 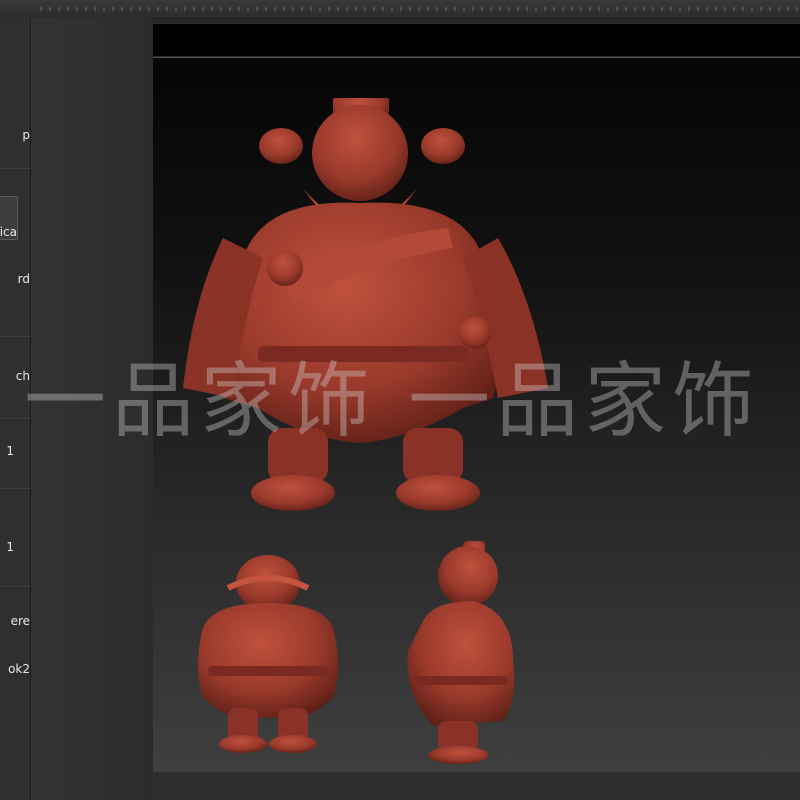 I want to click on viewport-header, so click(x=476, y=40).